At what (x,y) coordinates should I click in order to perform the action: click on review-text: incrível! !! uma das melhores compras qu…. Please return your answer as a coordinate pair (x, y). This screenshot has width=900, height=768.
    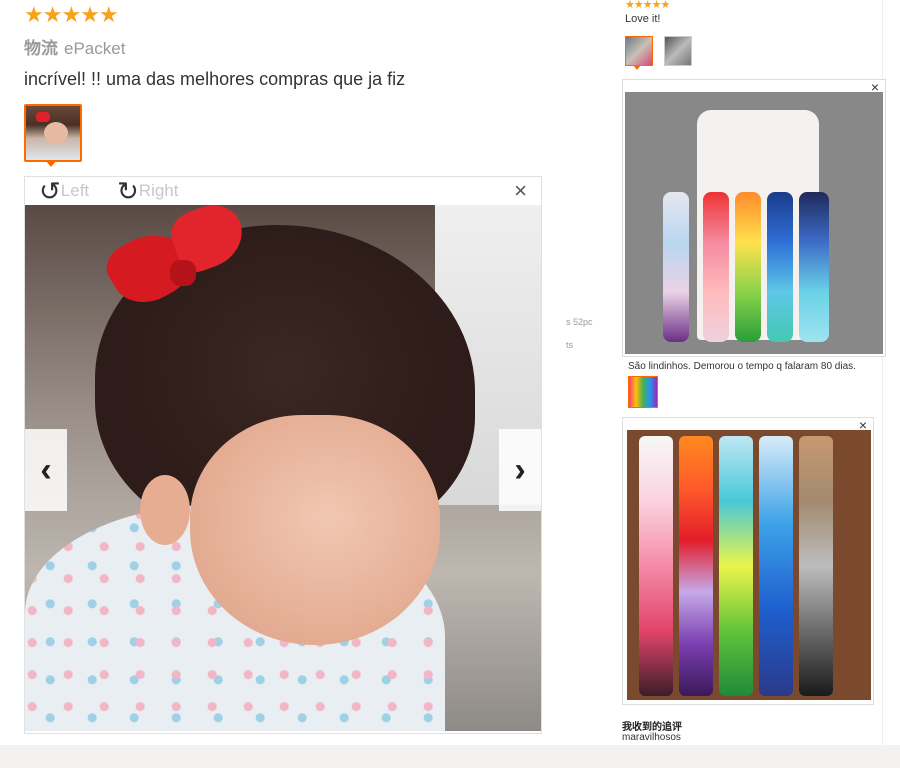
    Looking at the image, I should click on (215, 79).